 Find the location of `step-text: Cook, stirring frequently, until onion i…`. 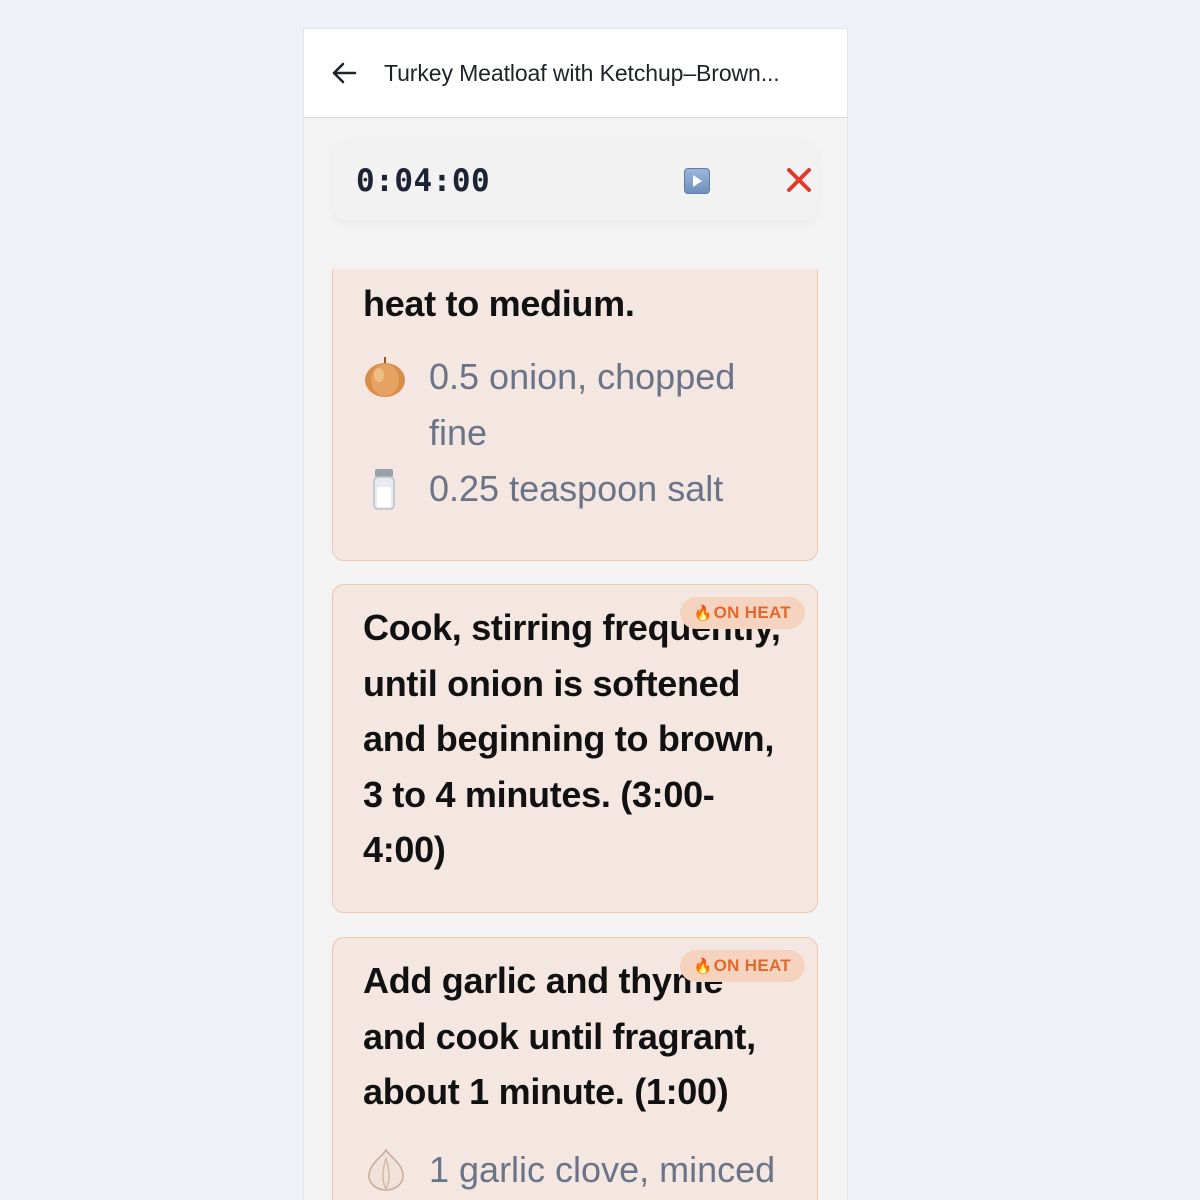

step-text: Cook, stirring frequently, until onion i… is located at coordinates (572, 738).